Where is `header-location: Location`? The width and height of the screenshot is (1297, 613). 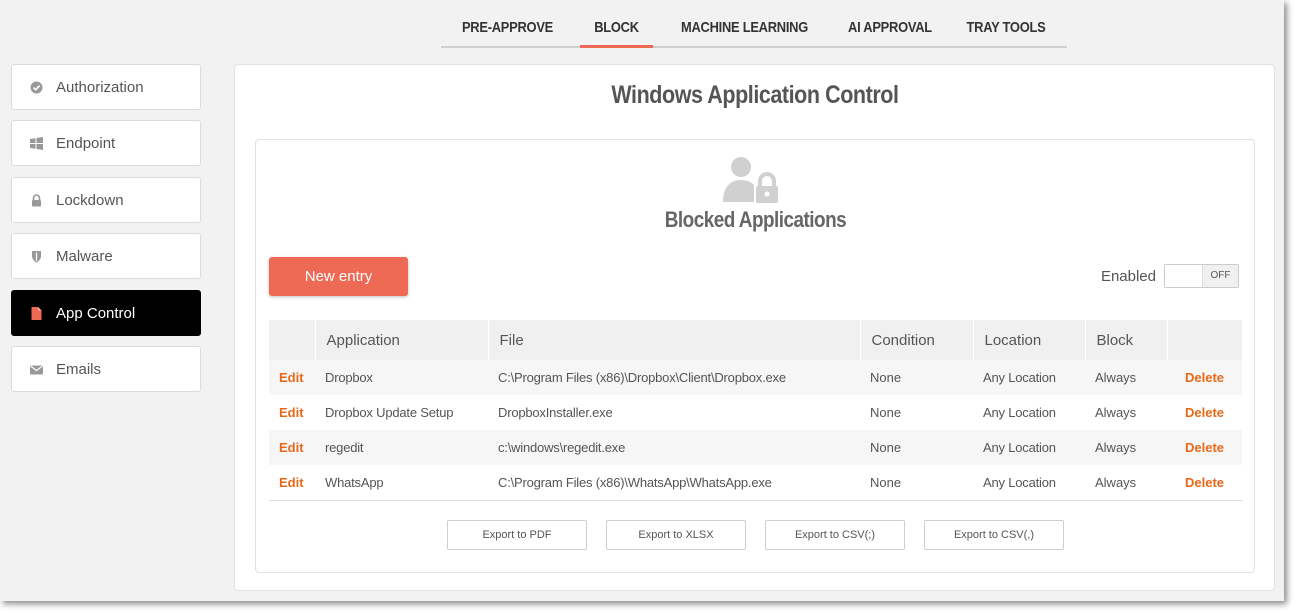
header-location: Location is located at coordinates (1028, 340).